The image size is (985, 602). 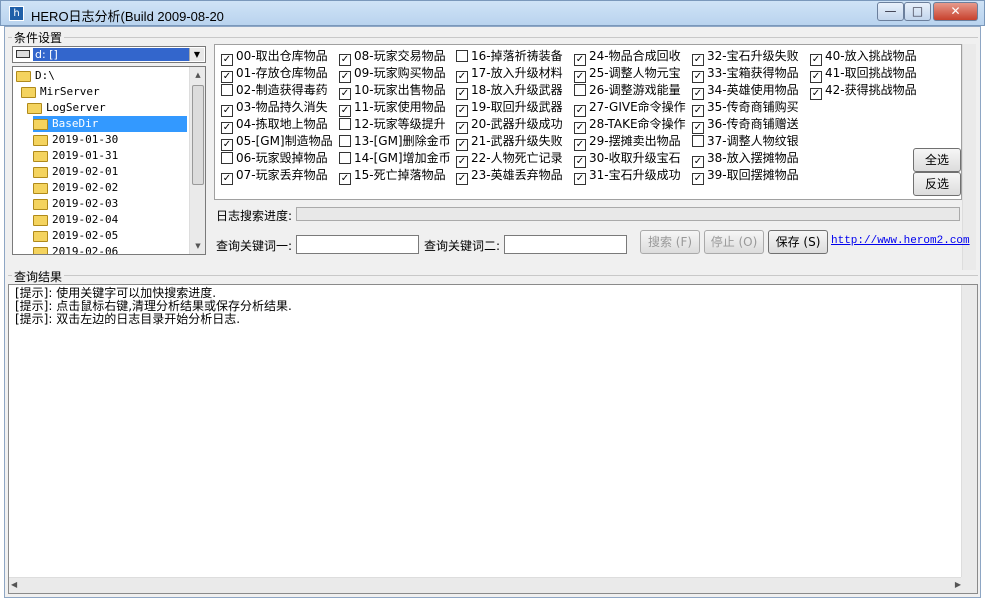 What do you see at coordinates (392, 74) in the screenshot?
I see `log-type-checkbox: ✓ 09-玩家购买物品` at bounding box center [392, 74].